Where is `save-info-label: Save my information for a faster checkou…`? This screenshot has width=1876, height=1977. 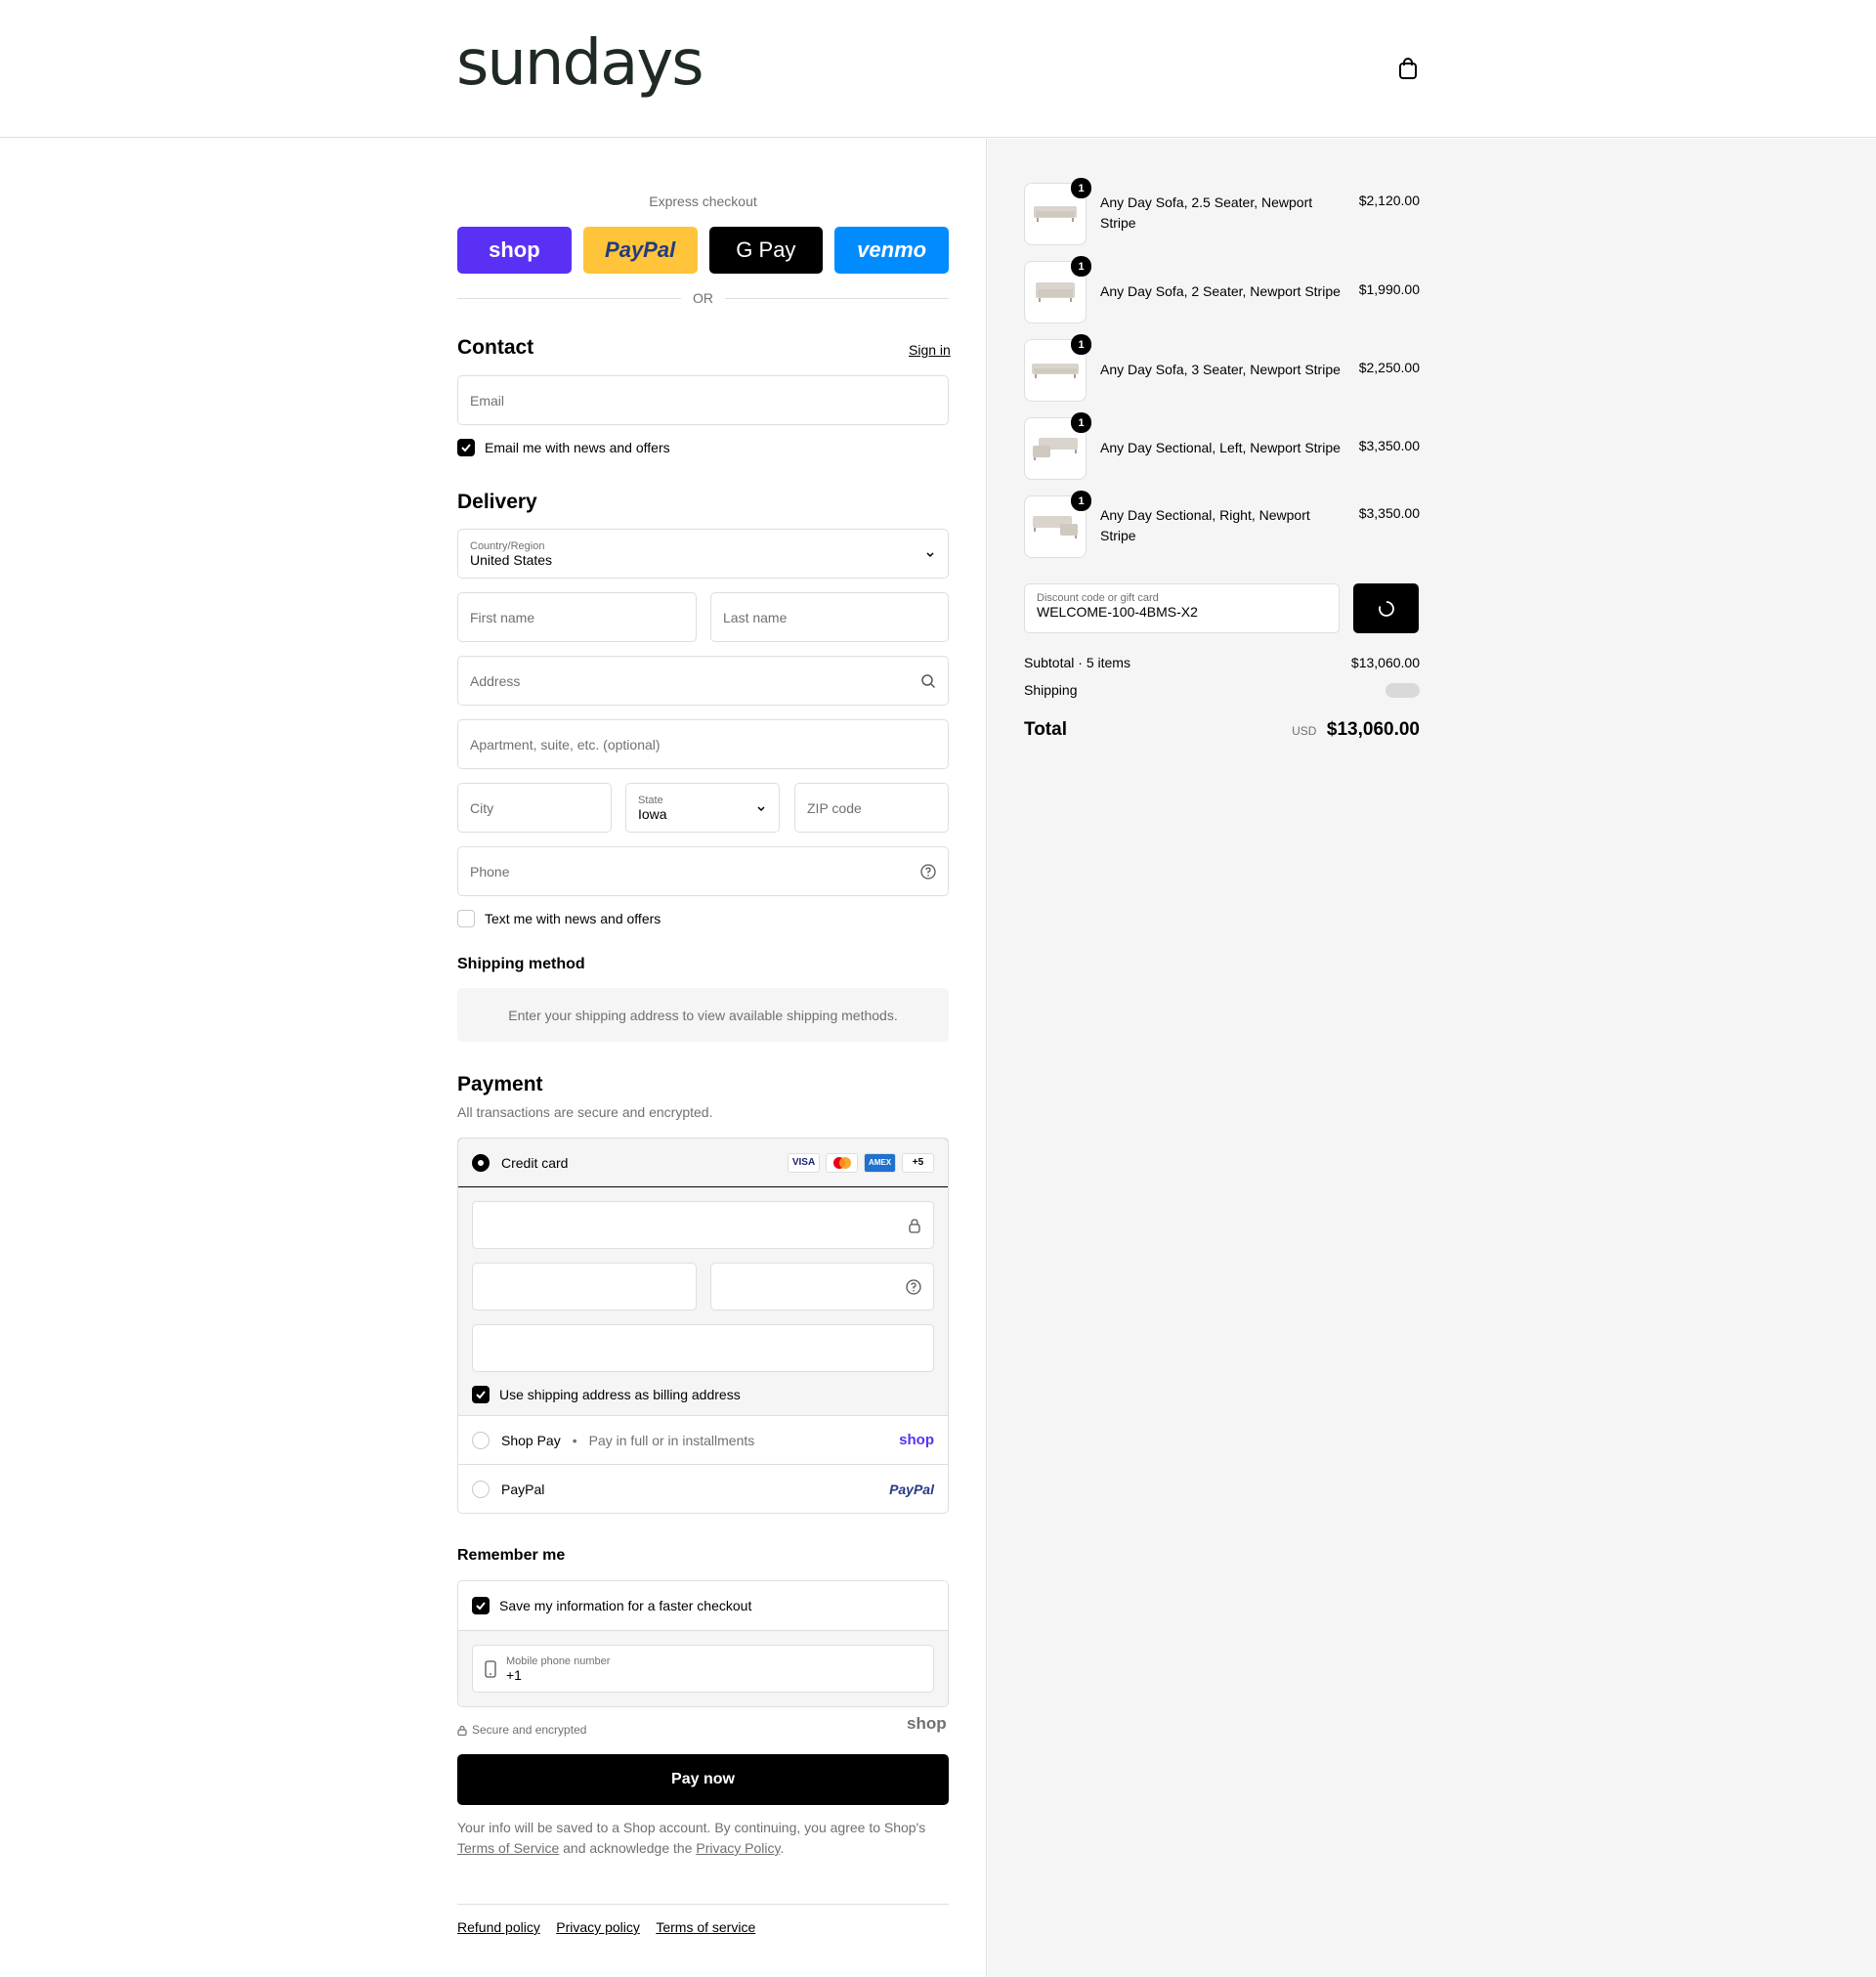 save-info-label: Save my information for a faster checkou… is located at coordinates (625, 1605).